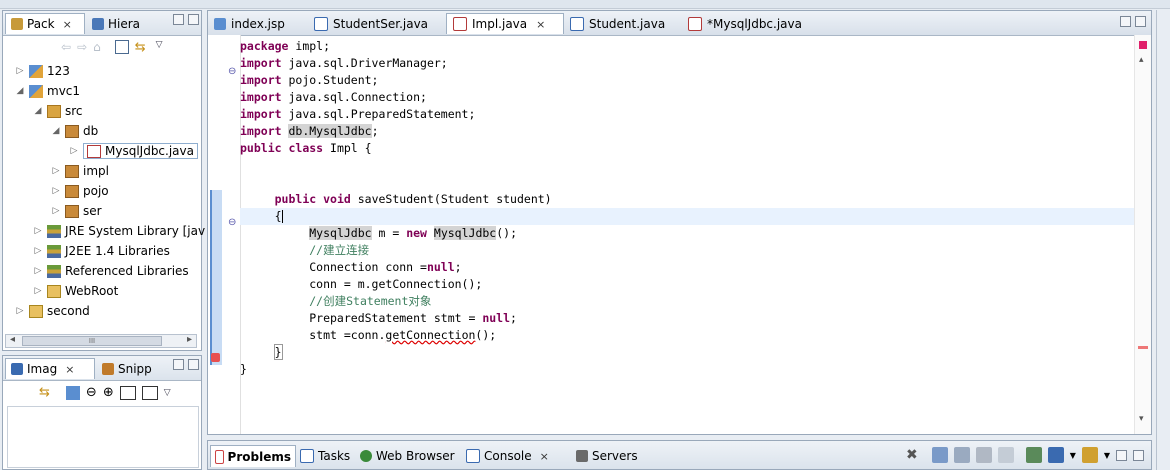 Image resolution: width=1170 pixels, height=470 pixels. I want to click on error-location-marker, so click(1143, 347).